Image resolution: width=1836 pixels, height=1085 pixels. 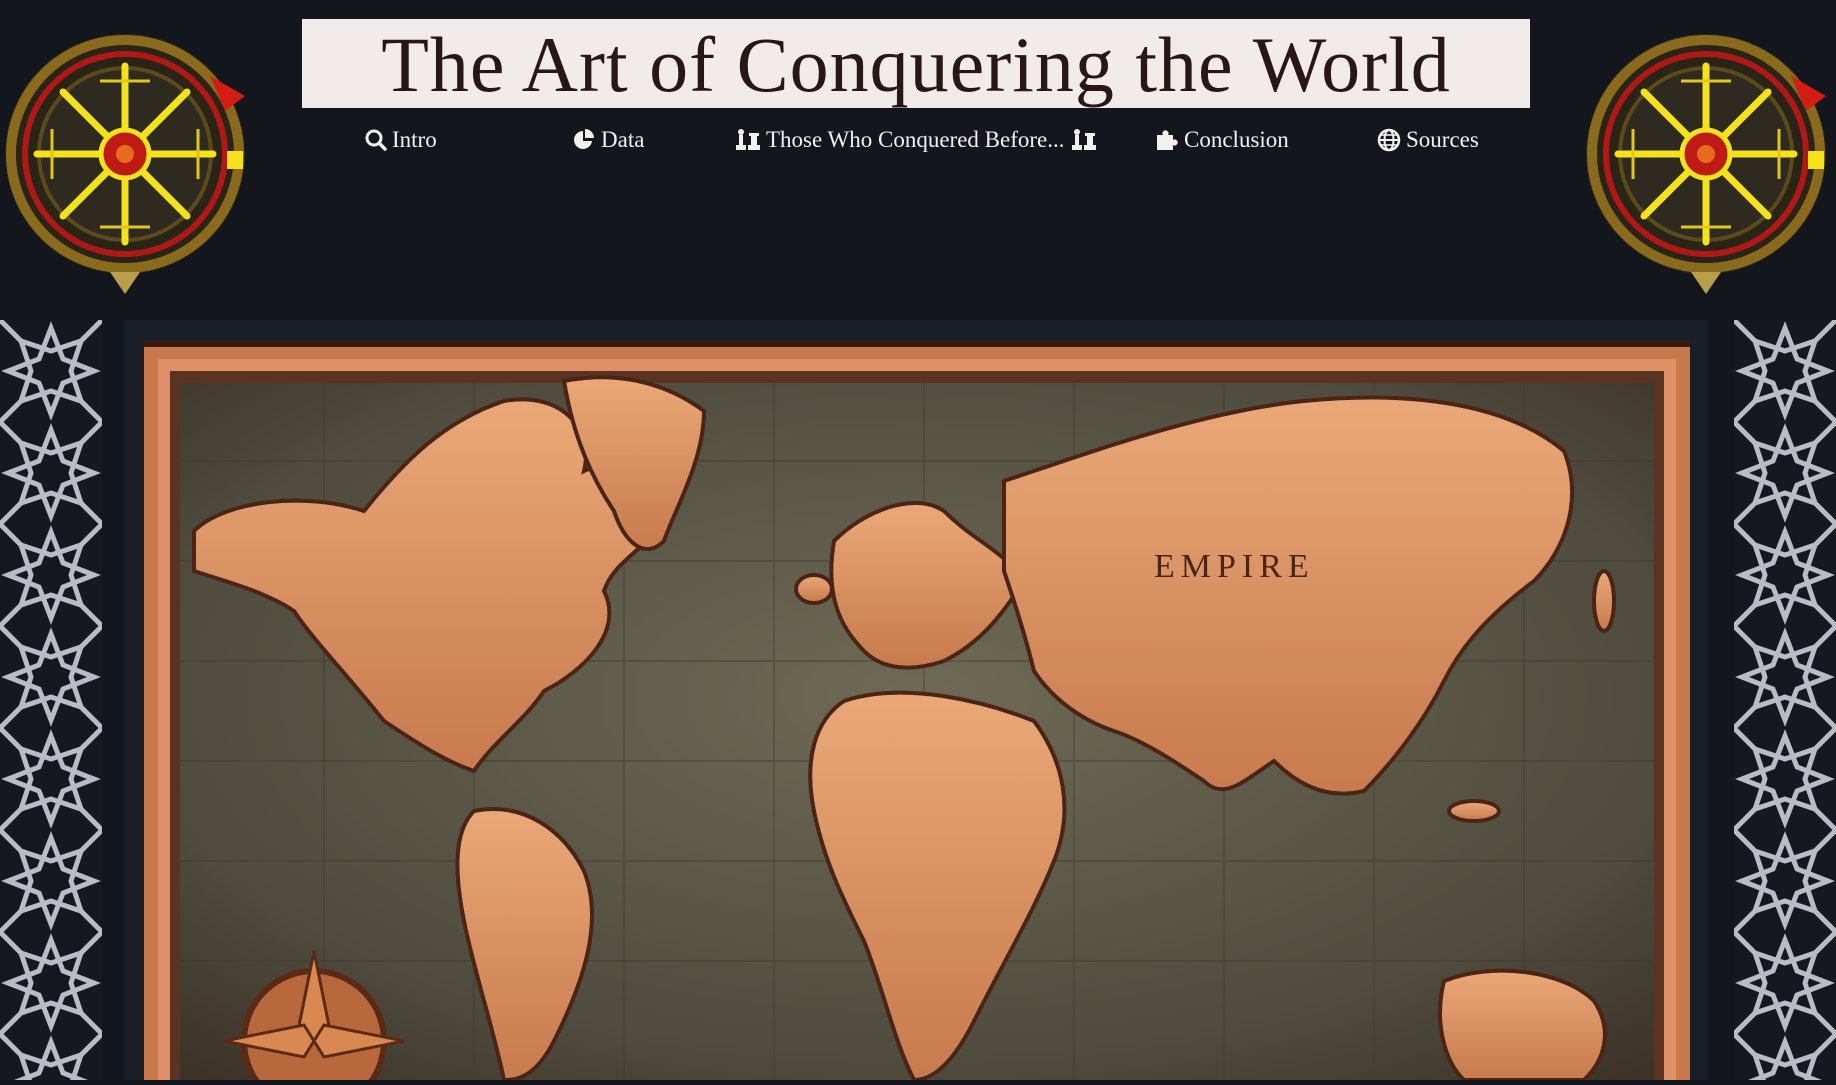 I want to click on nav-item-label: Intro, so click(x=414, y=139).